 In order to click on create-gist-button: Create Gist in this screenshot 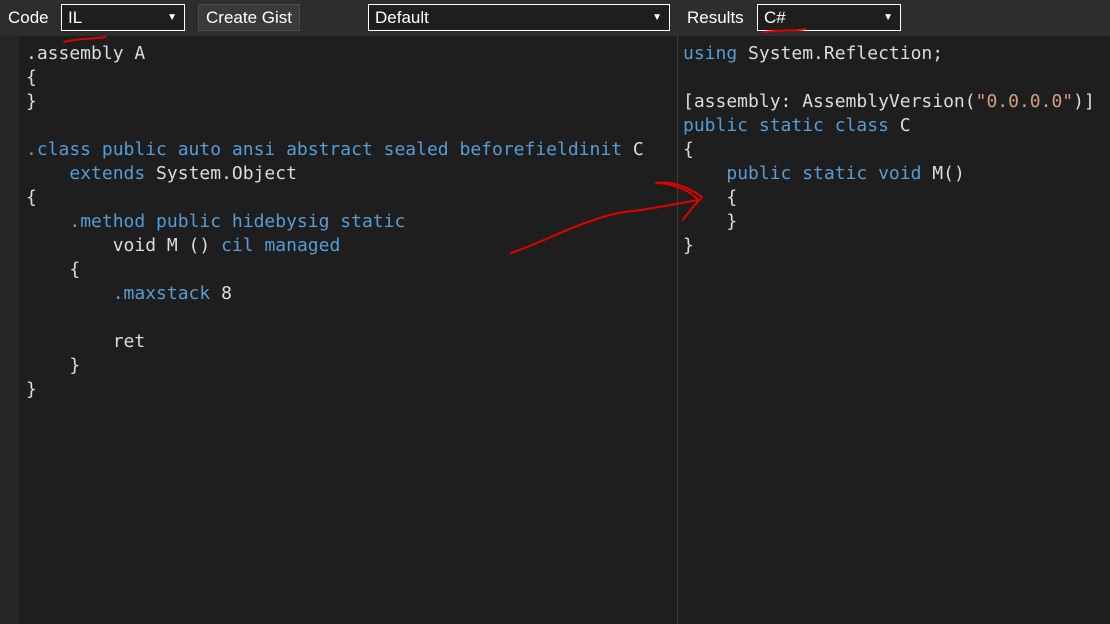, I will do `click(249, 17)`.